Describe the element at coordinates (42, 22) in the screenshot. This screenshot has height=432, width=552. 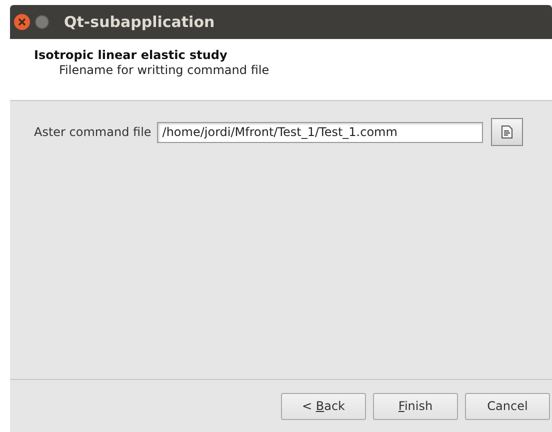
I see `minimize-button` at that location.